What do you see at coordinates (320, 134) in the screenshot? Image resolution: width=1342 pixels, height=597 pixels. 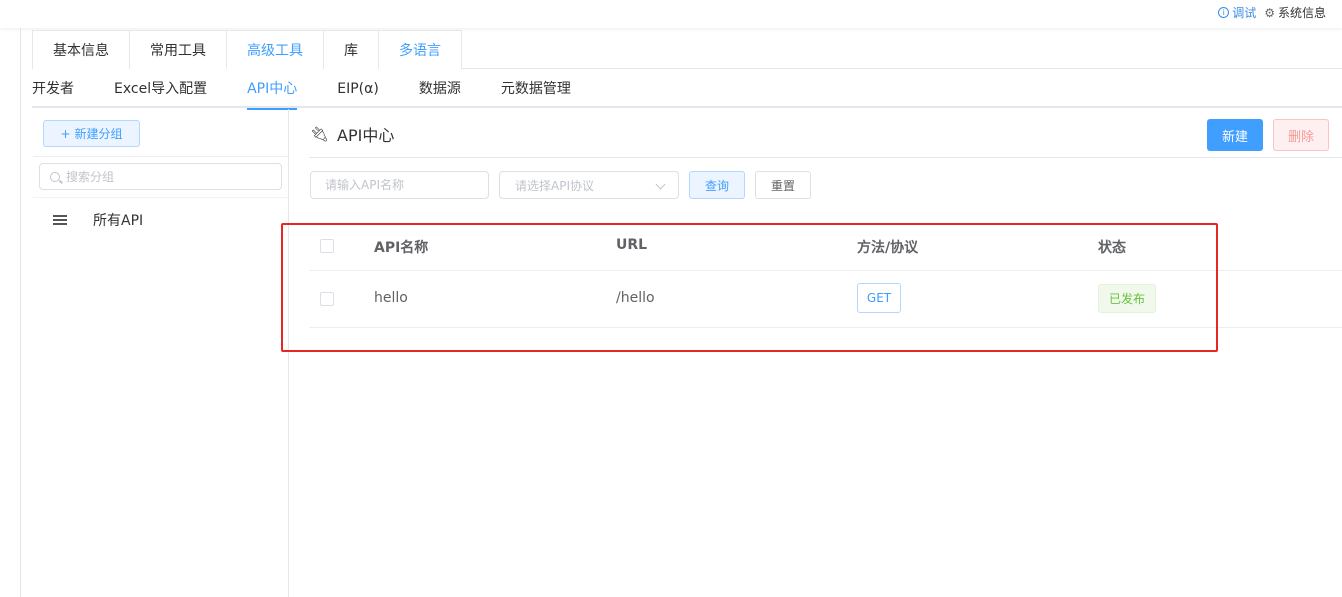 I see `plug-icon: 🔌︎` at bounding box center [320, 134].